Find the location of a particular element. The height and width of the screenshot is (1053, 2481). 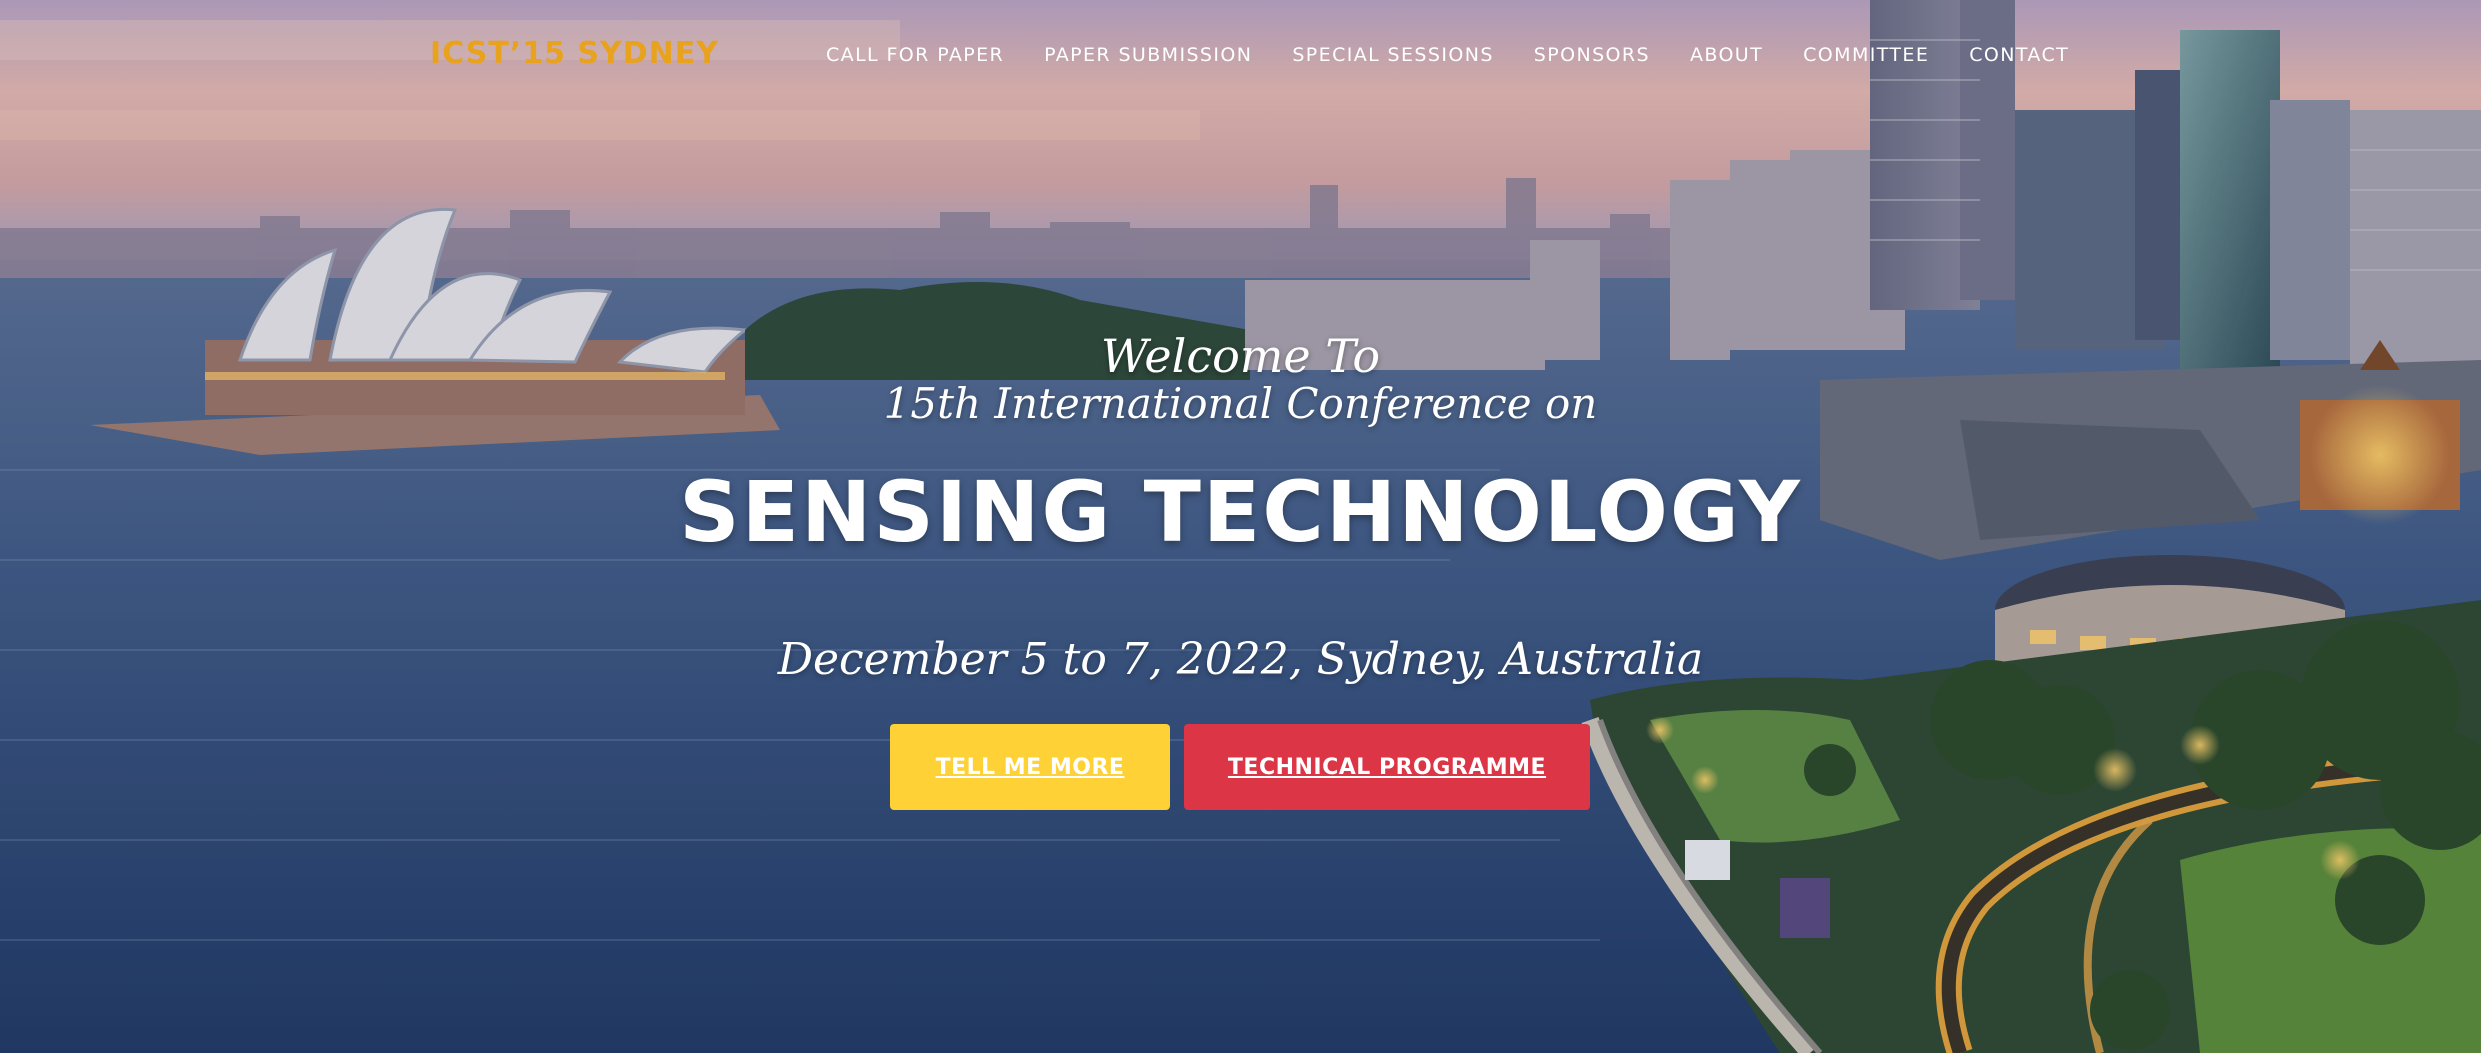

nav-link-sponsors: SPONSORS is located at coordinates (1592, 55).